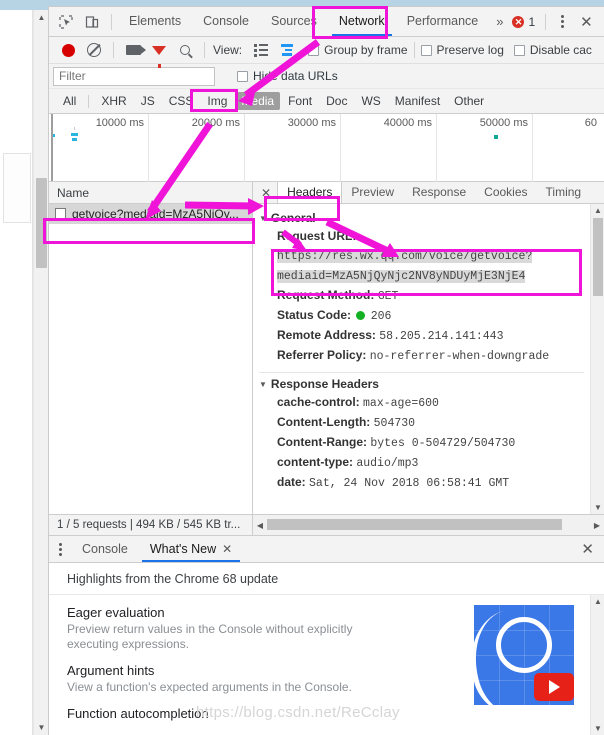  What do you see at coordinates (41, 17) in the screenshot?
I see `page-scroll-up-icon: ▲` at bounding box center [41, 17].